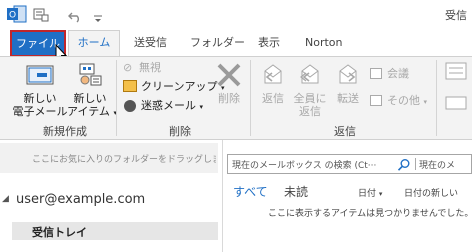  What do you see at coordinates (273, 75) in the screenshot?
I see `reply-icon` at bounding box center [273, 75].